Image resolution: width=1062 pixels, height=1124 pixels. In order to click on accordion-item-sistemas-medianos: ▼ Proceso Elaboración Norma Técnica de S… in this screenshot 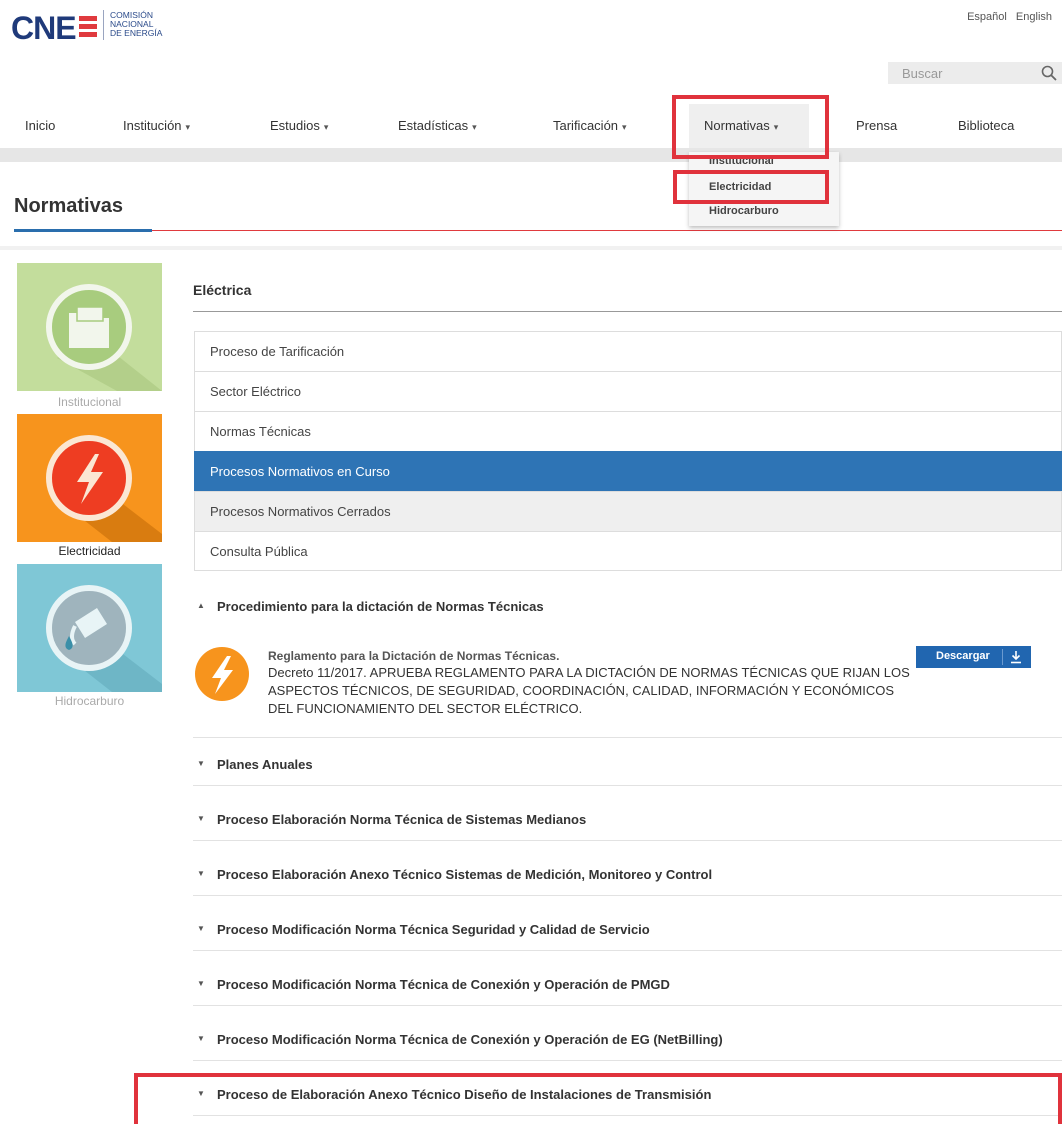, I will do `click(627, 821)`.